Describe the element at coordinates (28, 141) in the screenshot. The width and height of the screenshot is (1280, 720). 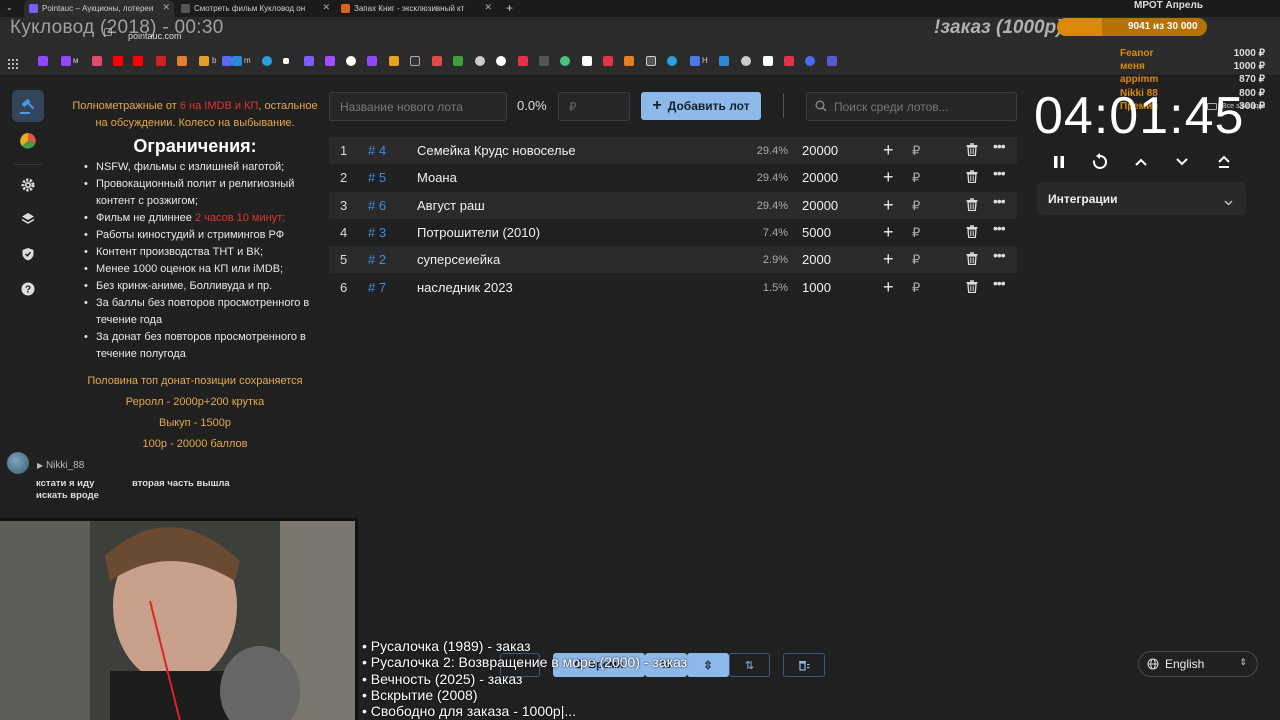
I see `sidebar-item-wheel` at that location.